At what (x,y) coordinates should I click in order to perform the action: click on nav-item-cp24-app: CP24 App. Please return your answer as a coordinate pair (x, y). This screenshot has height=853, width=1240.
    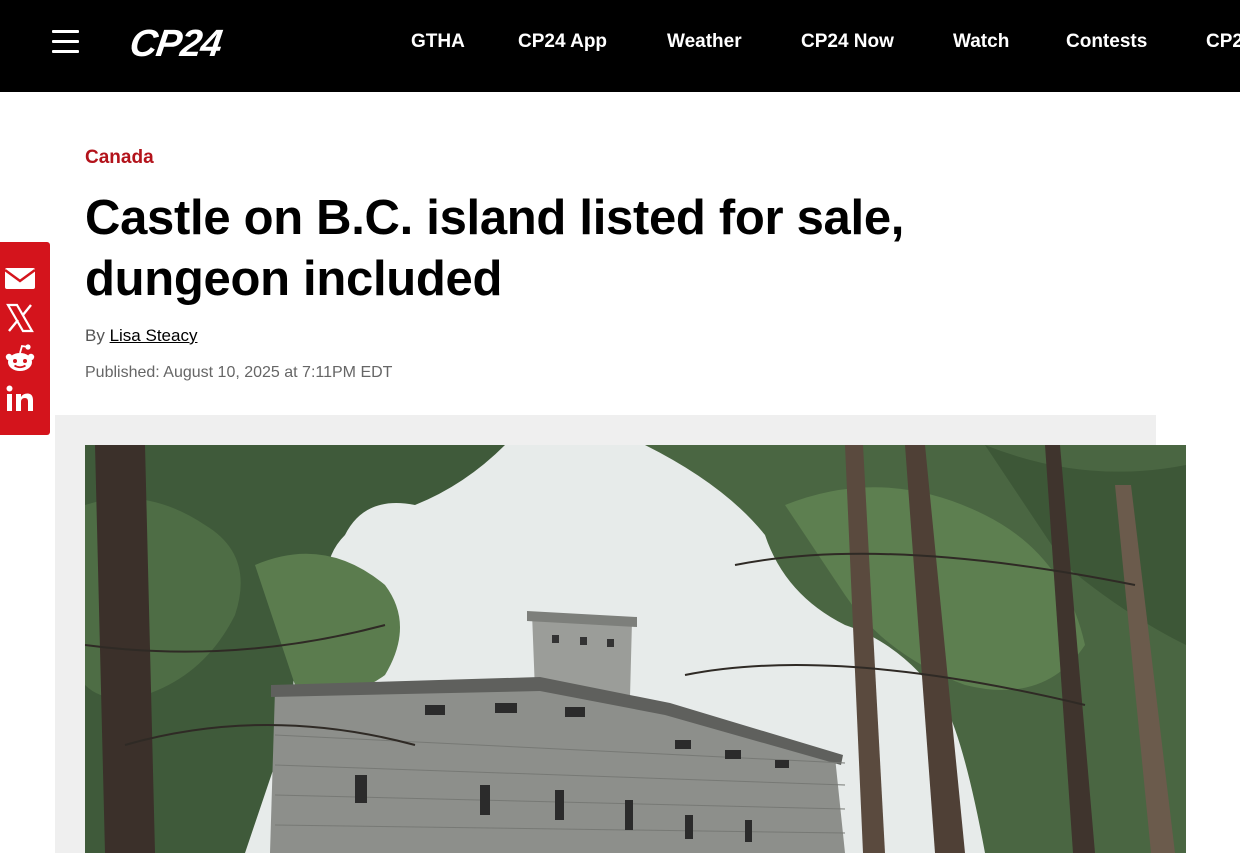
    Looking at the image, I should click on (562, 42).